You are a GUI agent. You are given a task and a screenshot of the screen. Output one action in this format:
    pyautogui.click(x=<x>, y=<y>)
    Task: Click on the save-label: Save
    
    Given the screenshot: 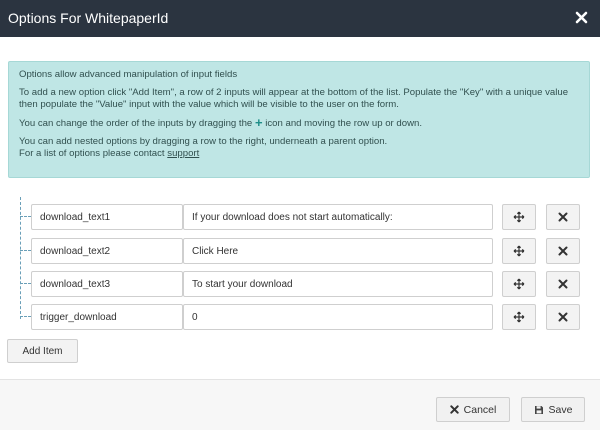 What is the action you would take?
    pyautogui.click(x=560, y=409)
    